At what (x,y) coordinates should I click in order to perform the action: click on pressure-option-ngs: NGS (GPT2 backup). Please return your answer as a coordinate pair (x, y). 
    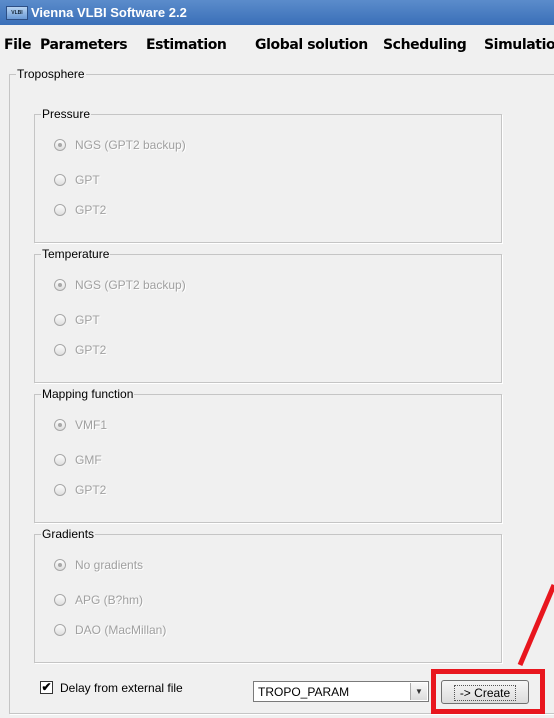
    Looking at the image, I should click on (120, 145).